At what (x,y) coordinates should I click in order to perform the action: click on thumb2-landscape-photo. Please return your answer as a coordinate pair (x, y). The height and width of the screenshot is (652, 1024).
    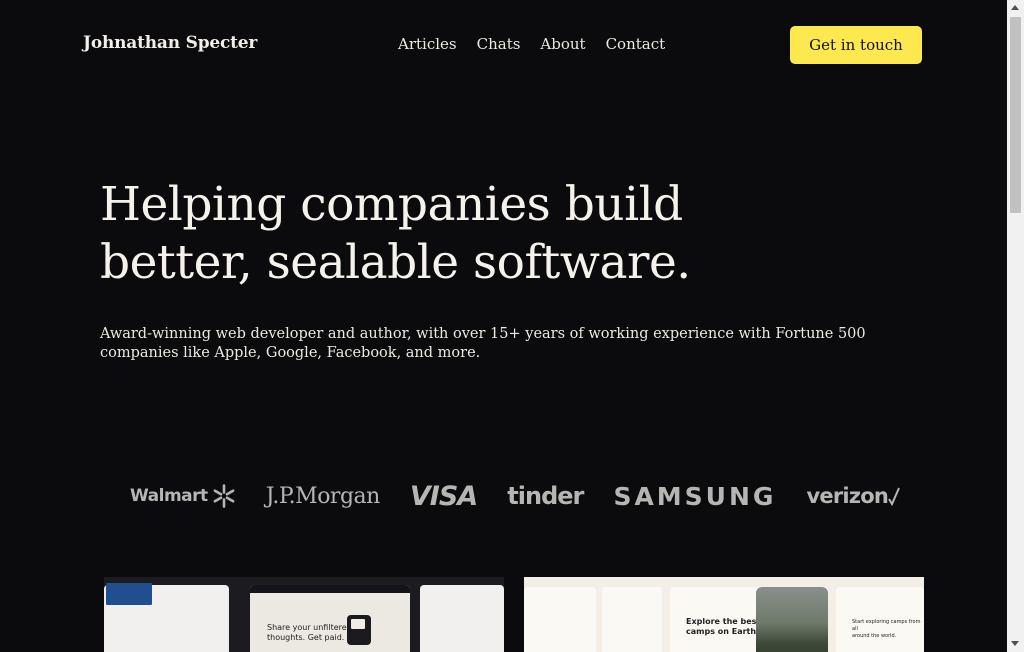
    Looking at the image, I should click on (792, 619).